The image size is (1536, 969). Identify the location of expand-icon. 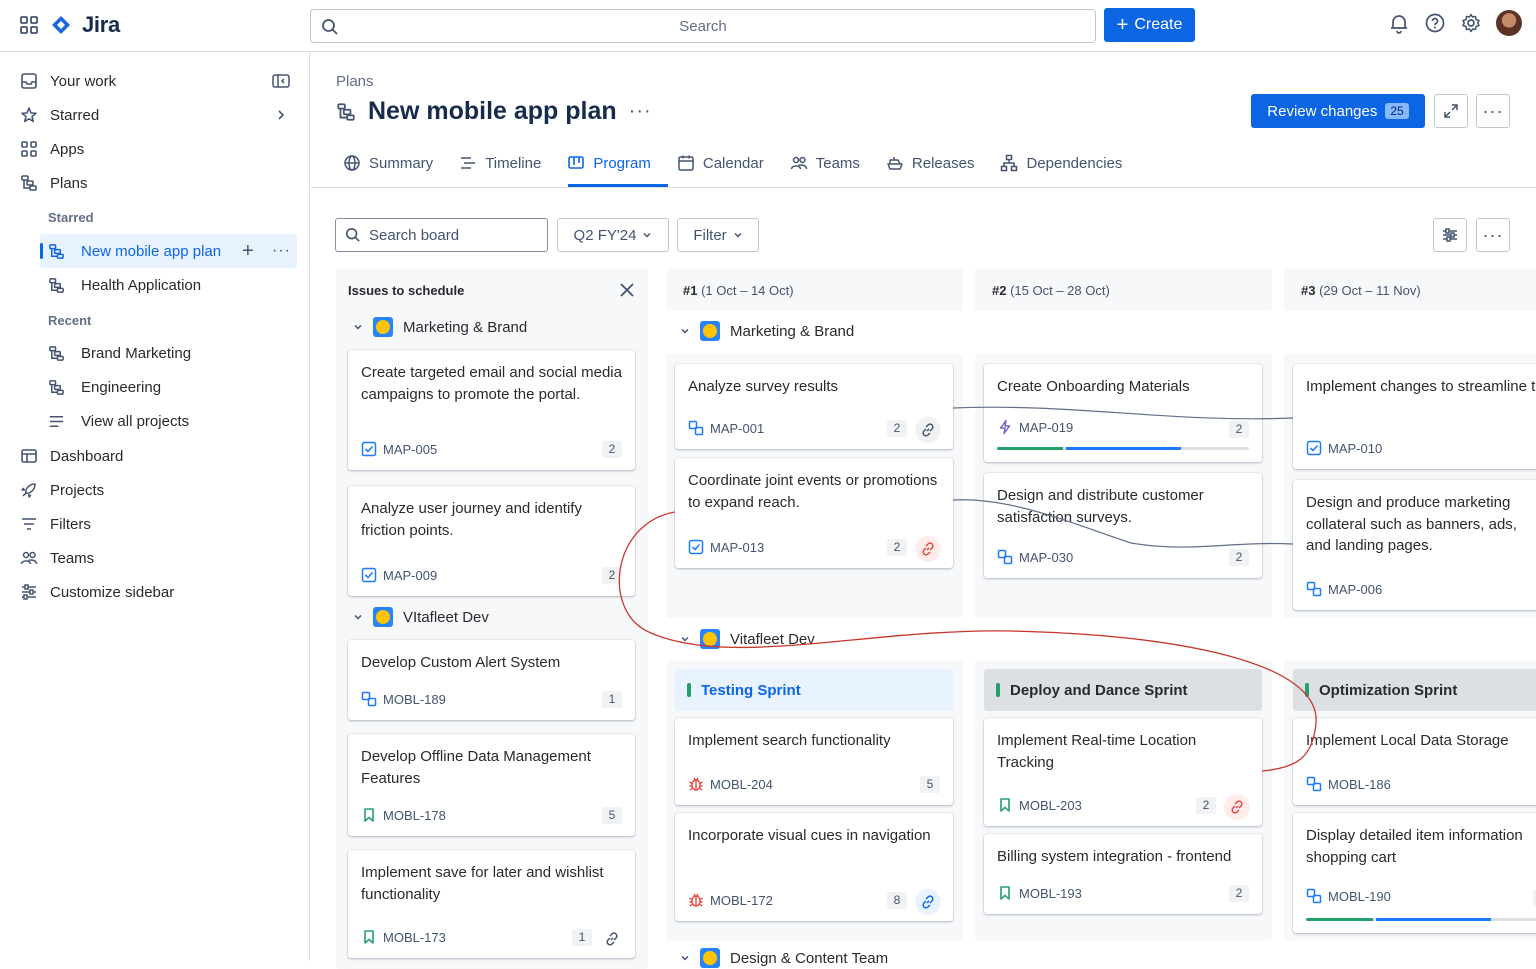
(1451, 111).